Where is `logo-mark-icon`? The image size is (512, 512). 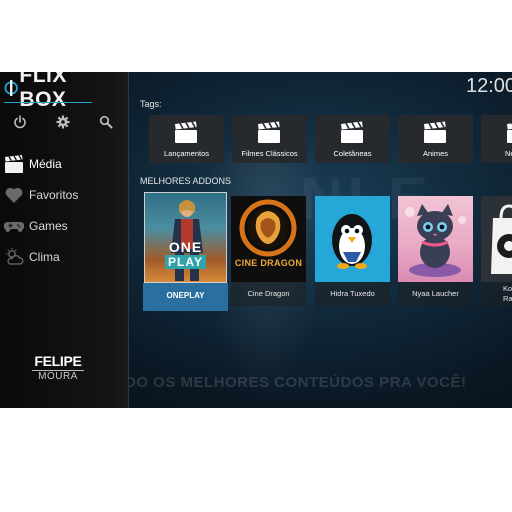 logo-mark-icon is located at coordinates (11, 88).